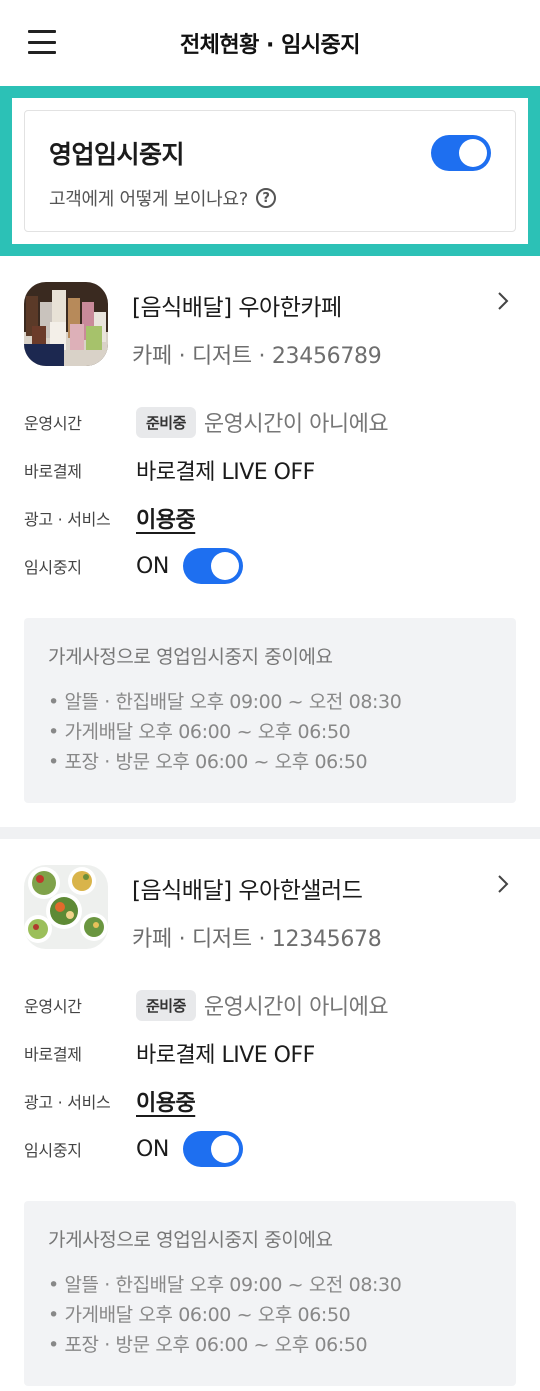 This screenshot has height=1391, width=540. I want to click on store-thumbnail-salad, so click(66, 907).